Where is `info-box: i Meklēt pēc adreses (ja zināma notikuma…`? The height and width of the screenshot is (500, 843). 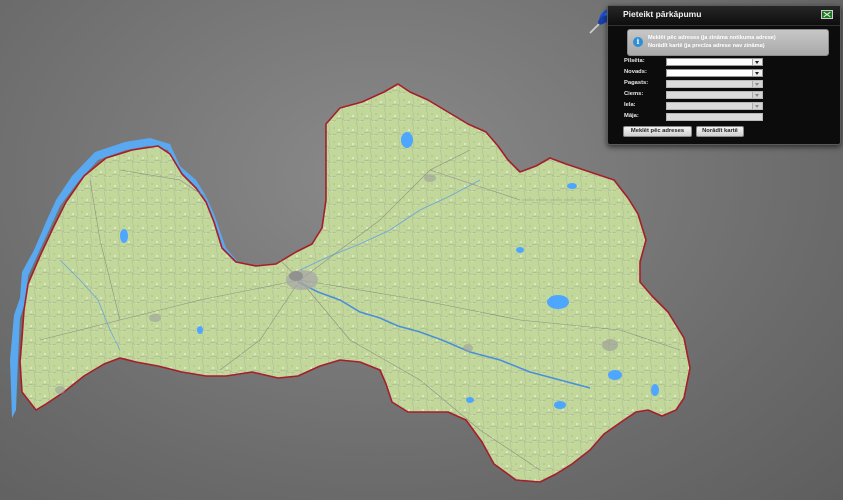 info-box: i Meklēt pēc adreses (ja zināma notikuma… is located at coordinates (728, 42).